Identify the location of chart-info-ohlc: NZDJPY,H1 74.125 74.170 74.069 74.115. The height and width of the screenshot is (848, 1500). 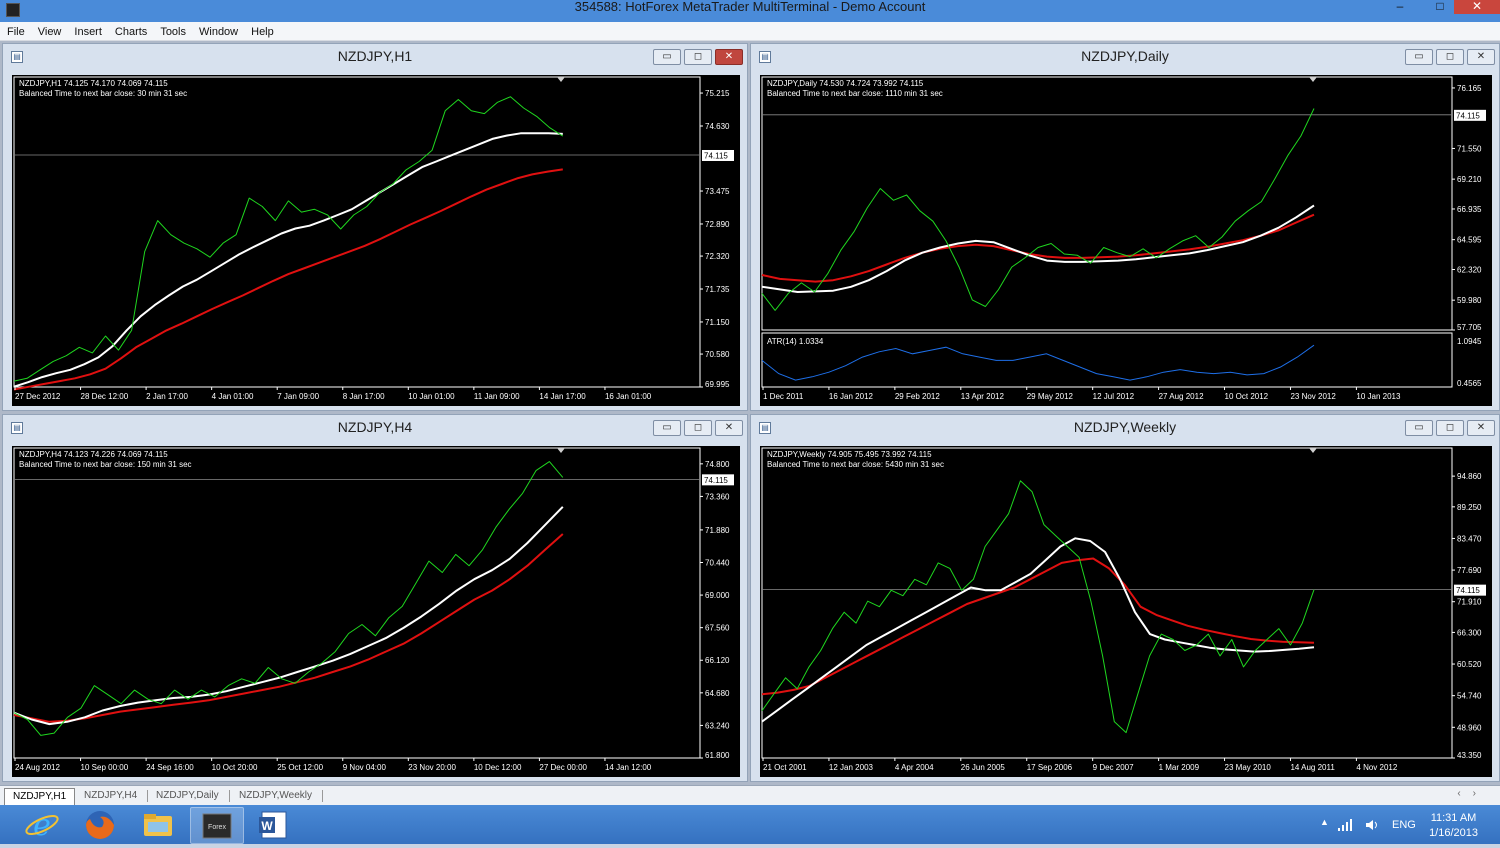
(93, 83).